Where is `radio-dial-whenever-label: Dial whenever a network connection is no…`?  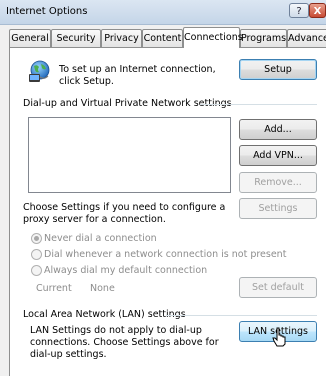 radio-dial-whenever-label: Dial whenever a network connection is no… is located at coordinates (165, 254).